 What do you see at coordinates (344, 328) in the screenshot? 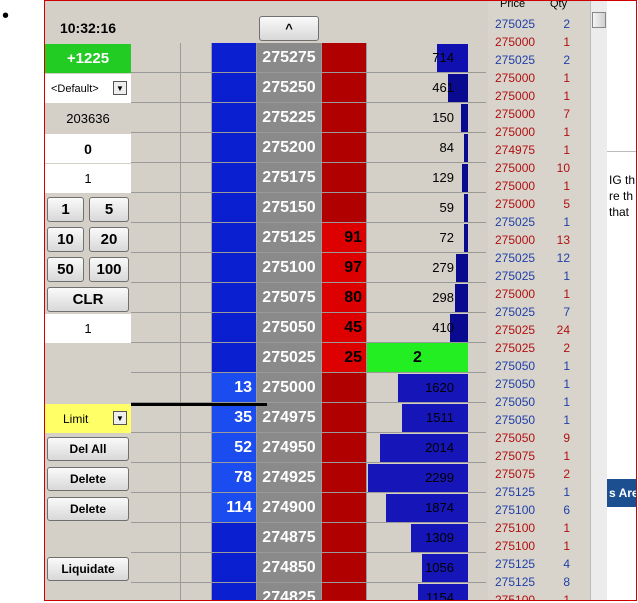
I see `ask-cell: 45` at bounding box center [344, 328].